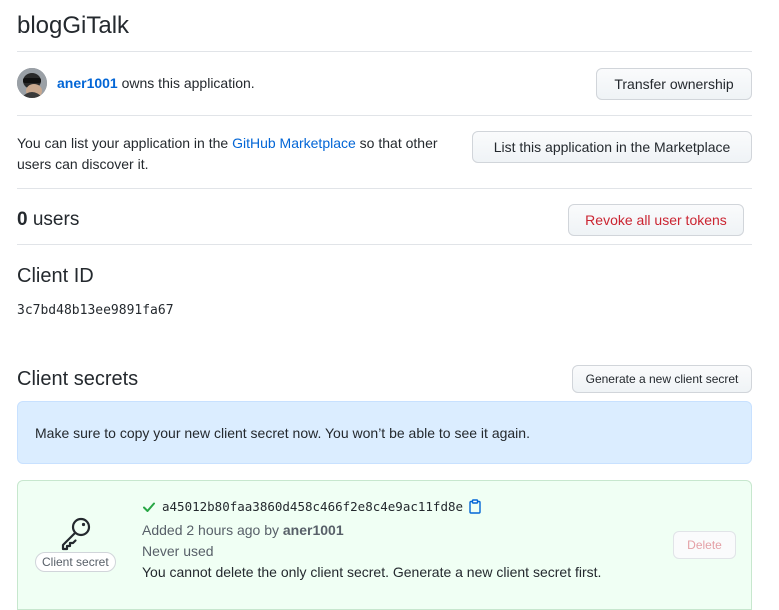 The height and width of the screenshot is (610, 779). Describe the element at coordinates (76, 535) in the screenshot. I see `key-icon` at that location.